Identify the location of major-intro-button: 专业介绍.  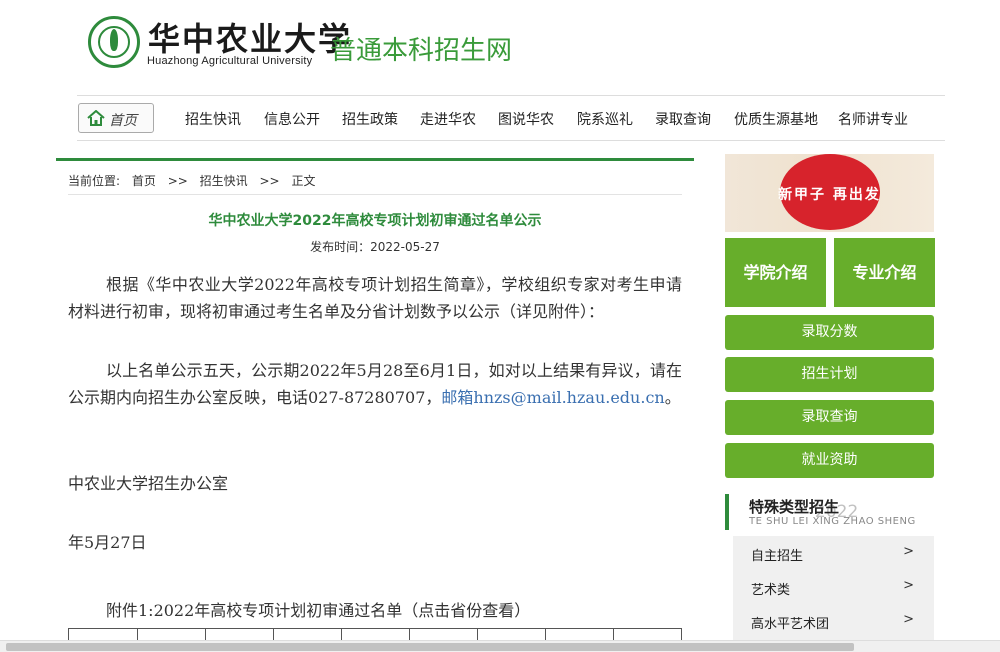
(884, 272).